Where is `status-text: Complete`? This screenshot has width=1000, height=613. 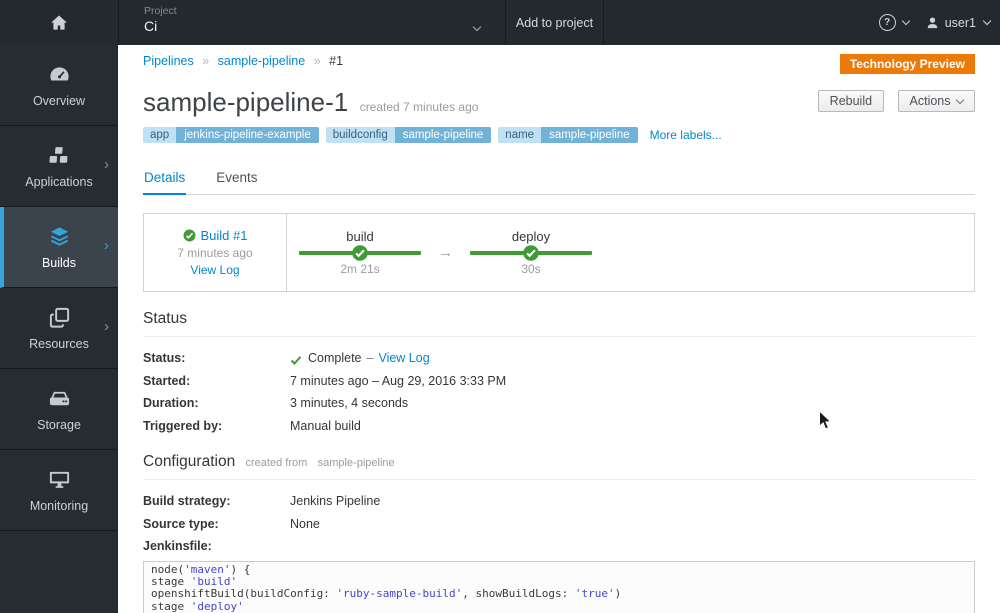
status-text: Complete is located at coordinates (335, 358).